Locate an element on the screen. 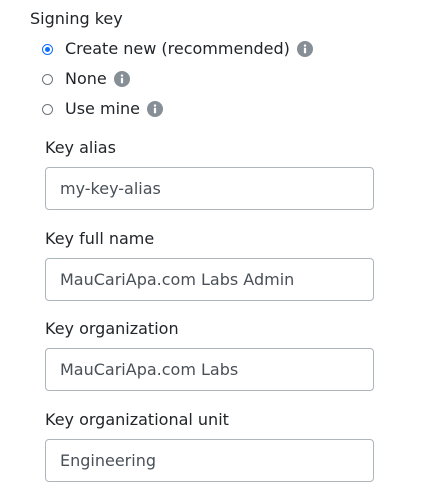 The height and width of the screenshot is (494, 422). radio-none is located at coordinates (47, 79).